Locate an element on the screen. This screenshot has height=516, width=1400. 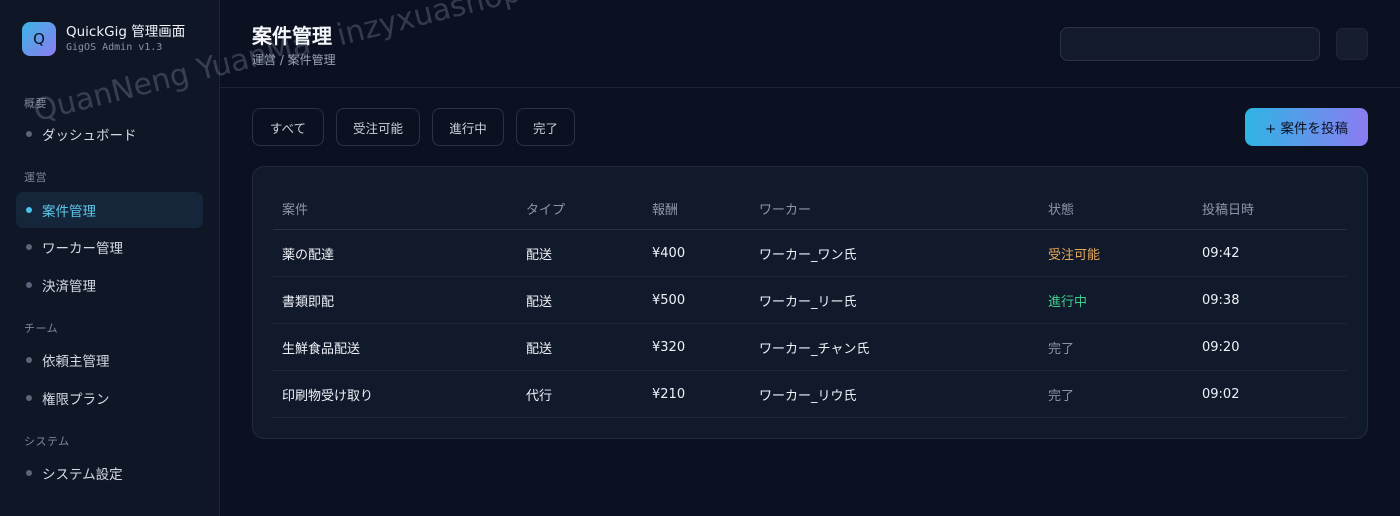
column-header-reward: 報酬 is located at coordinates (665, 210).